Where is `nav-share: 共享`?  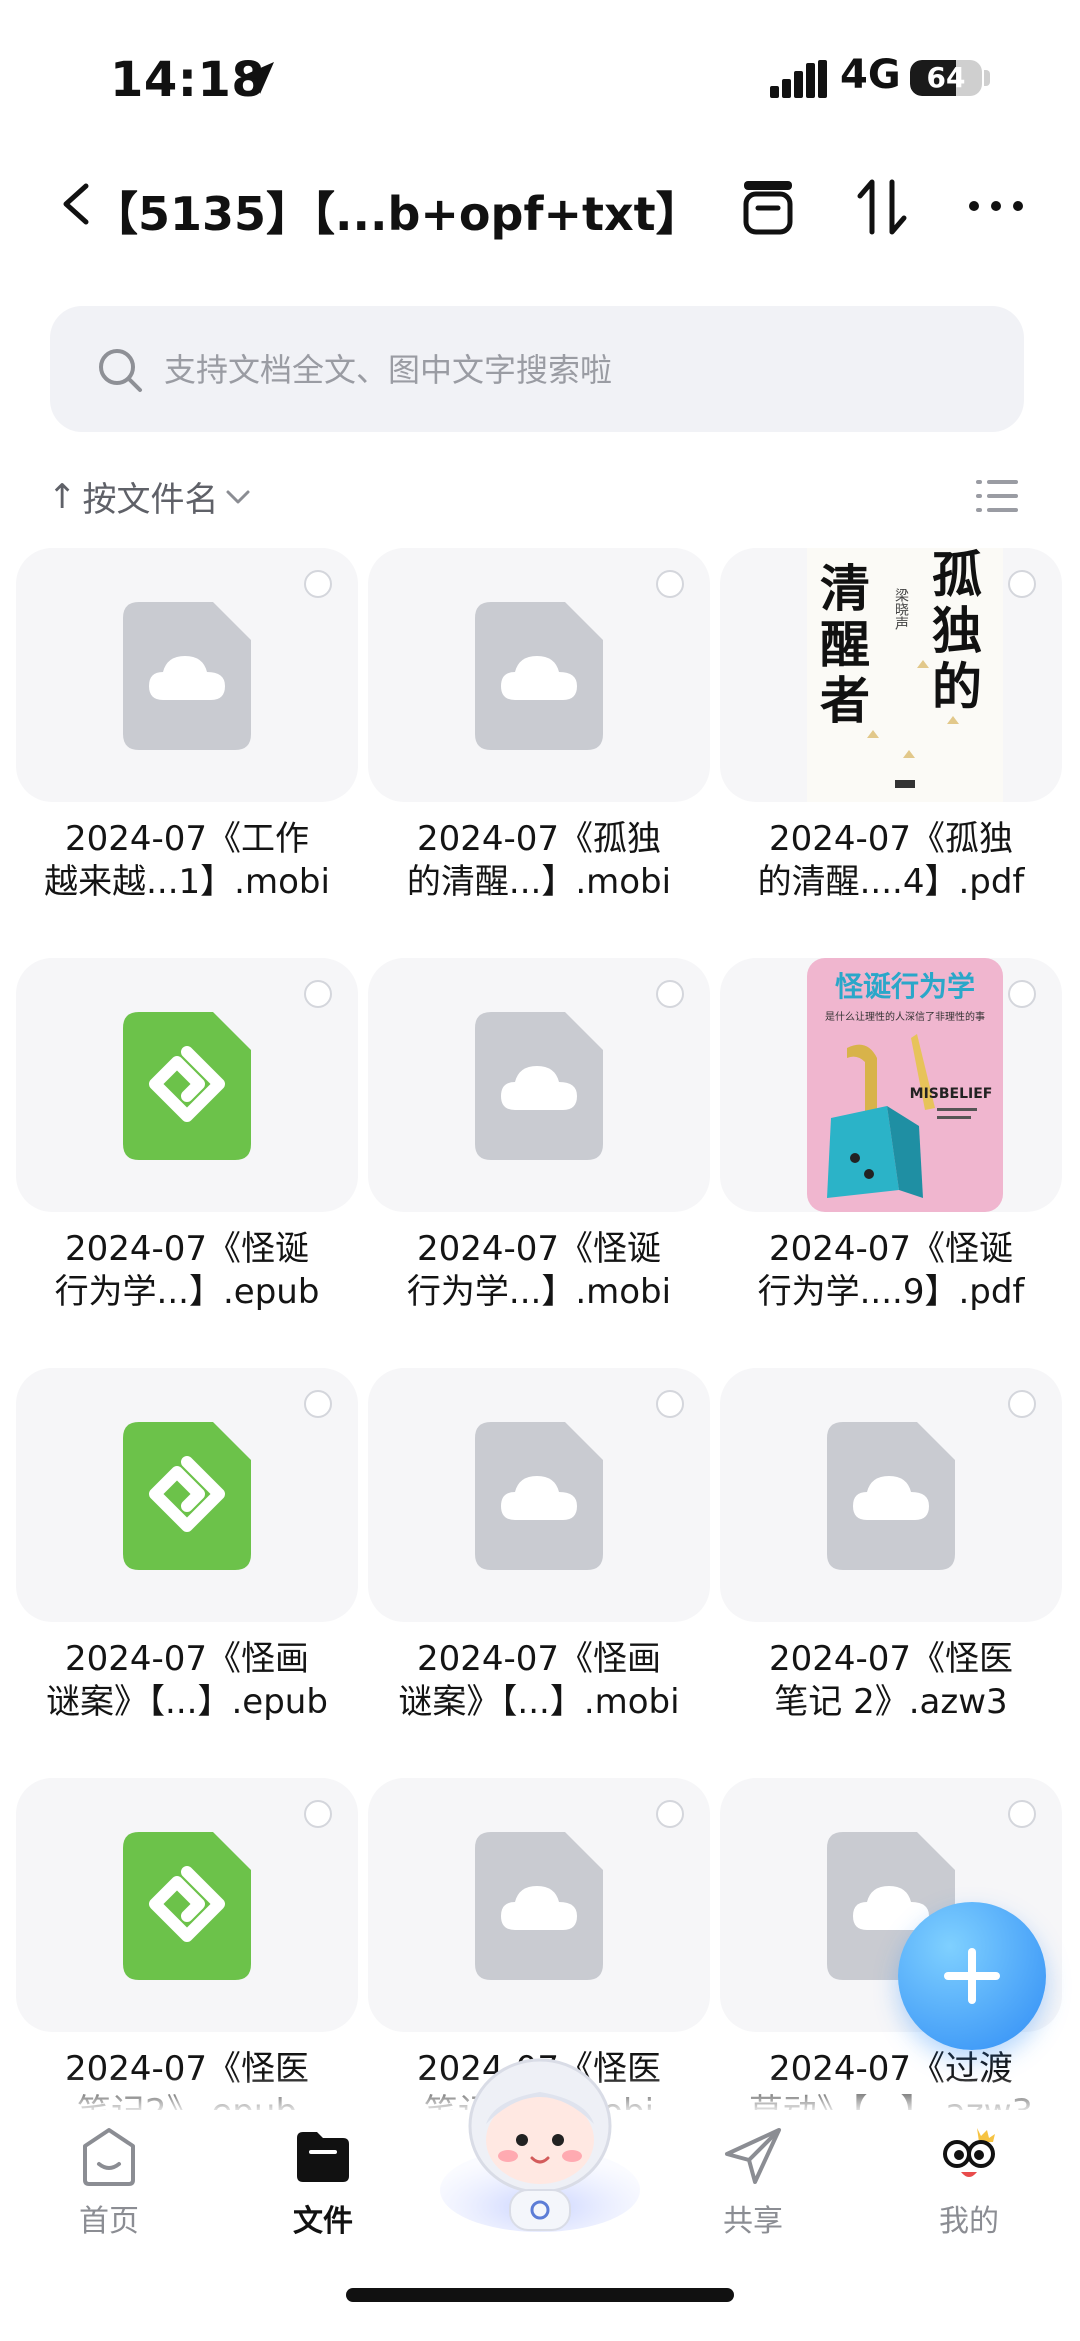 nav-share: 共享 is located at coordinates (753, 2182).